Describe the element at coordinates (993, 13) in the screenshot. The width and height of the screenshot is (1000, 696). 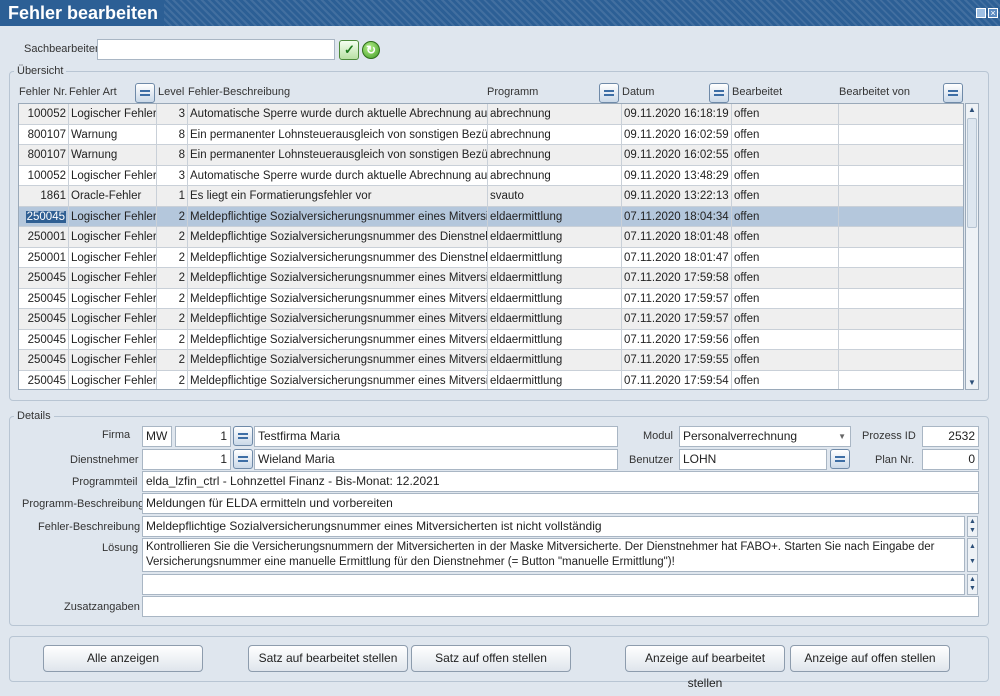
I see `close-icon: ×` at that location.